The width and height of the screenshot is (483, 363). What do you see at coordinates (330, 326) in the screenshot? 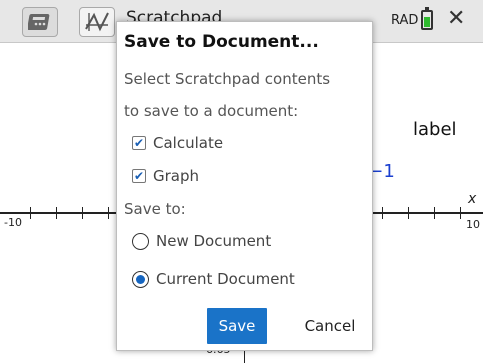
I see `cancel-button: Cancel` at bounding box center [330, 326].